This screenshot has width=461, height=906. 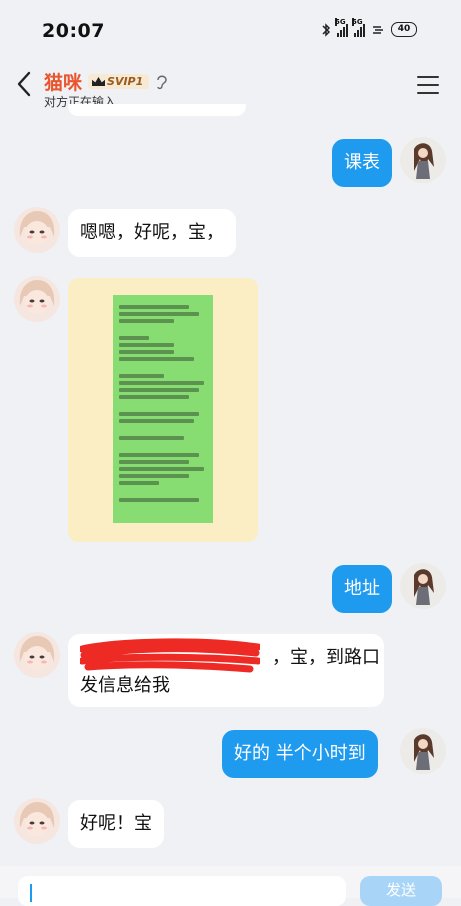 What do you see at coordinates (428, 85) in the screenshot?
I see `menu-icon` at bounding box center [428, 85].